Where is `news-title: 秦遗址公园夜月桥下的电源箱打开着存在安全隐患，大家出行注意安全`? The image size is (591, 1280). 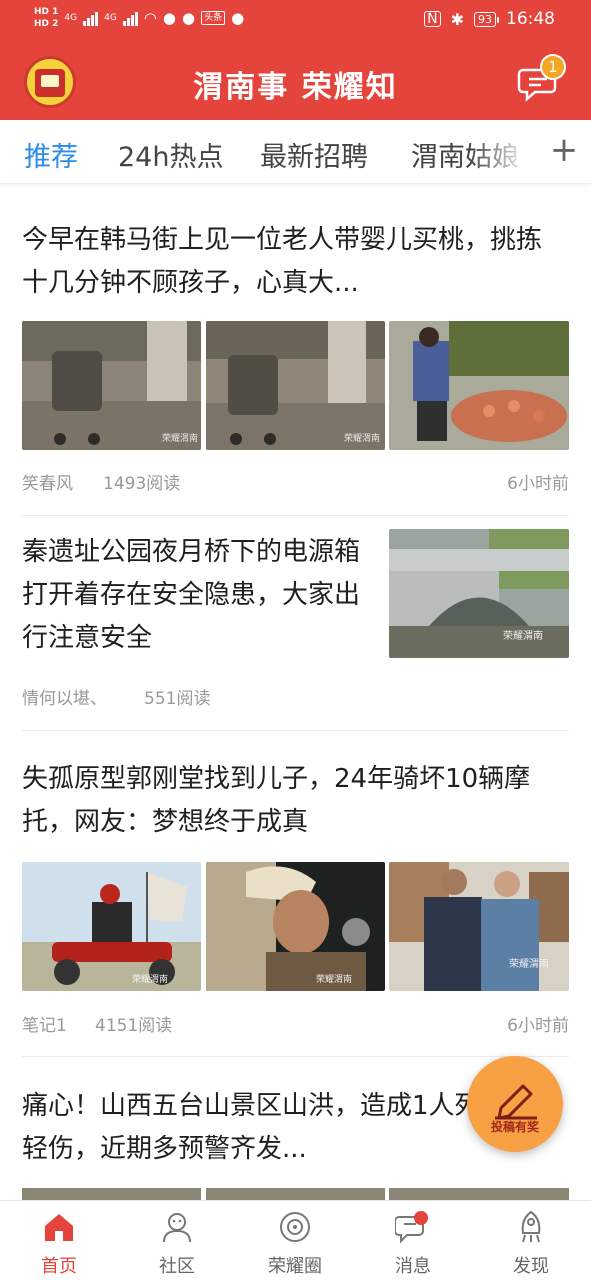 news-title: 秦遗址公园夜月桥下的电源箱打开着存在安全隐患，大家出行注意安全 is located at coordinates (199, 595).